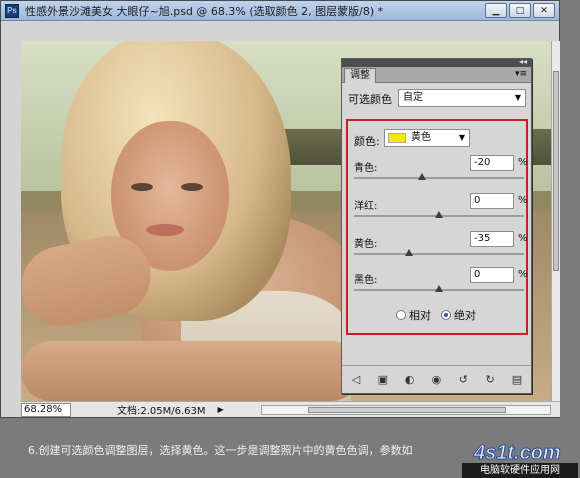  I want to click on close-button: ✕, so click(544, 10).